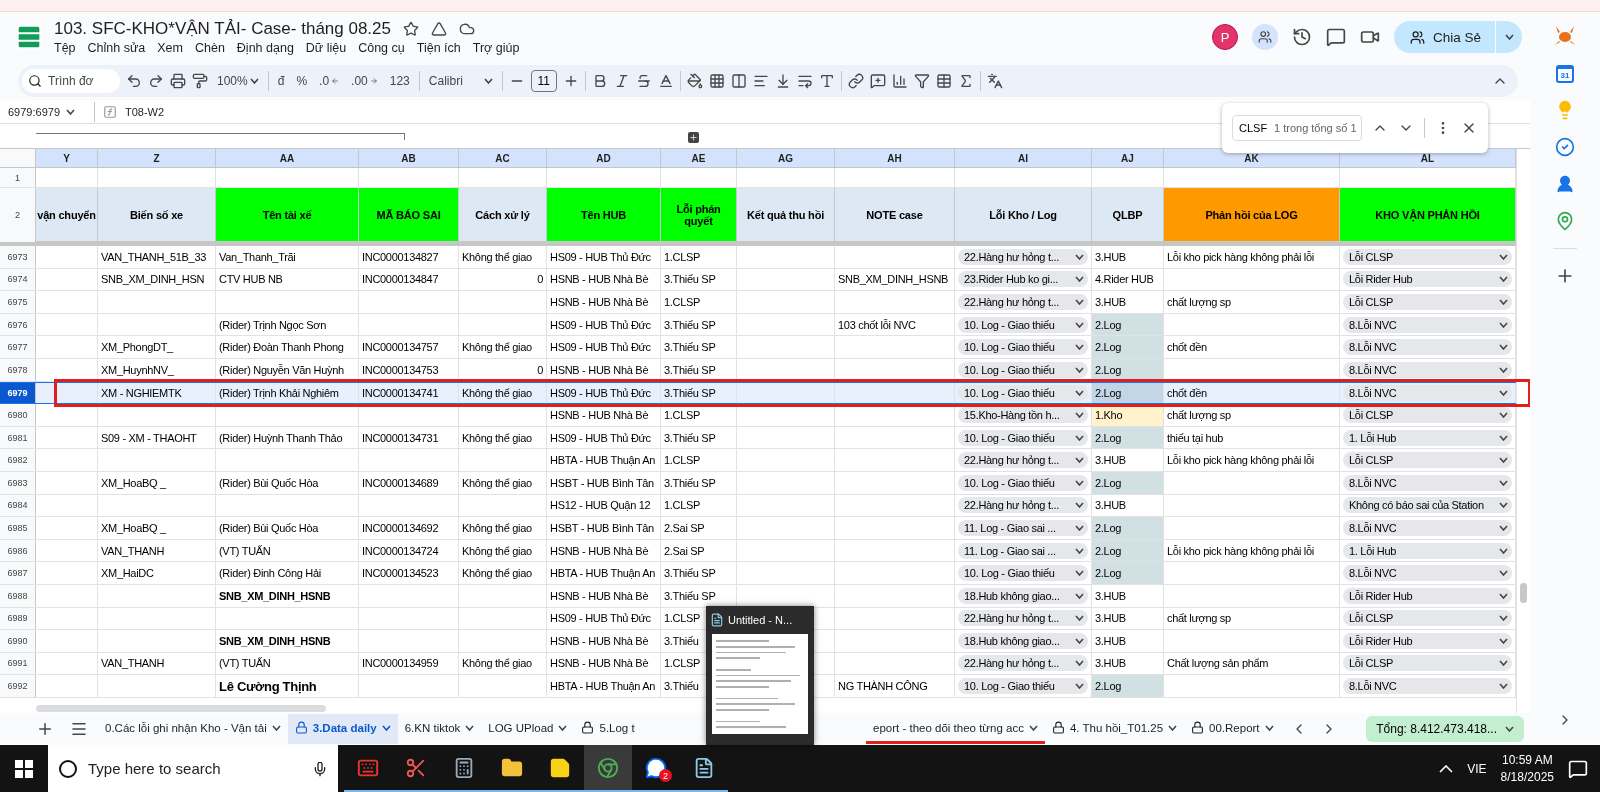 The height and width of the screenshot is (792, 1600). Describe the element at coordinates (342, 729) in the screenshot. I see `sheet-tab: 3.Data daily` at that location.